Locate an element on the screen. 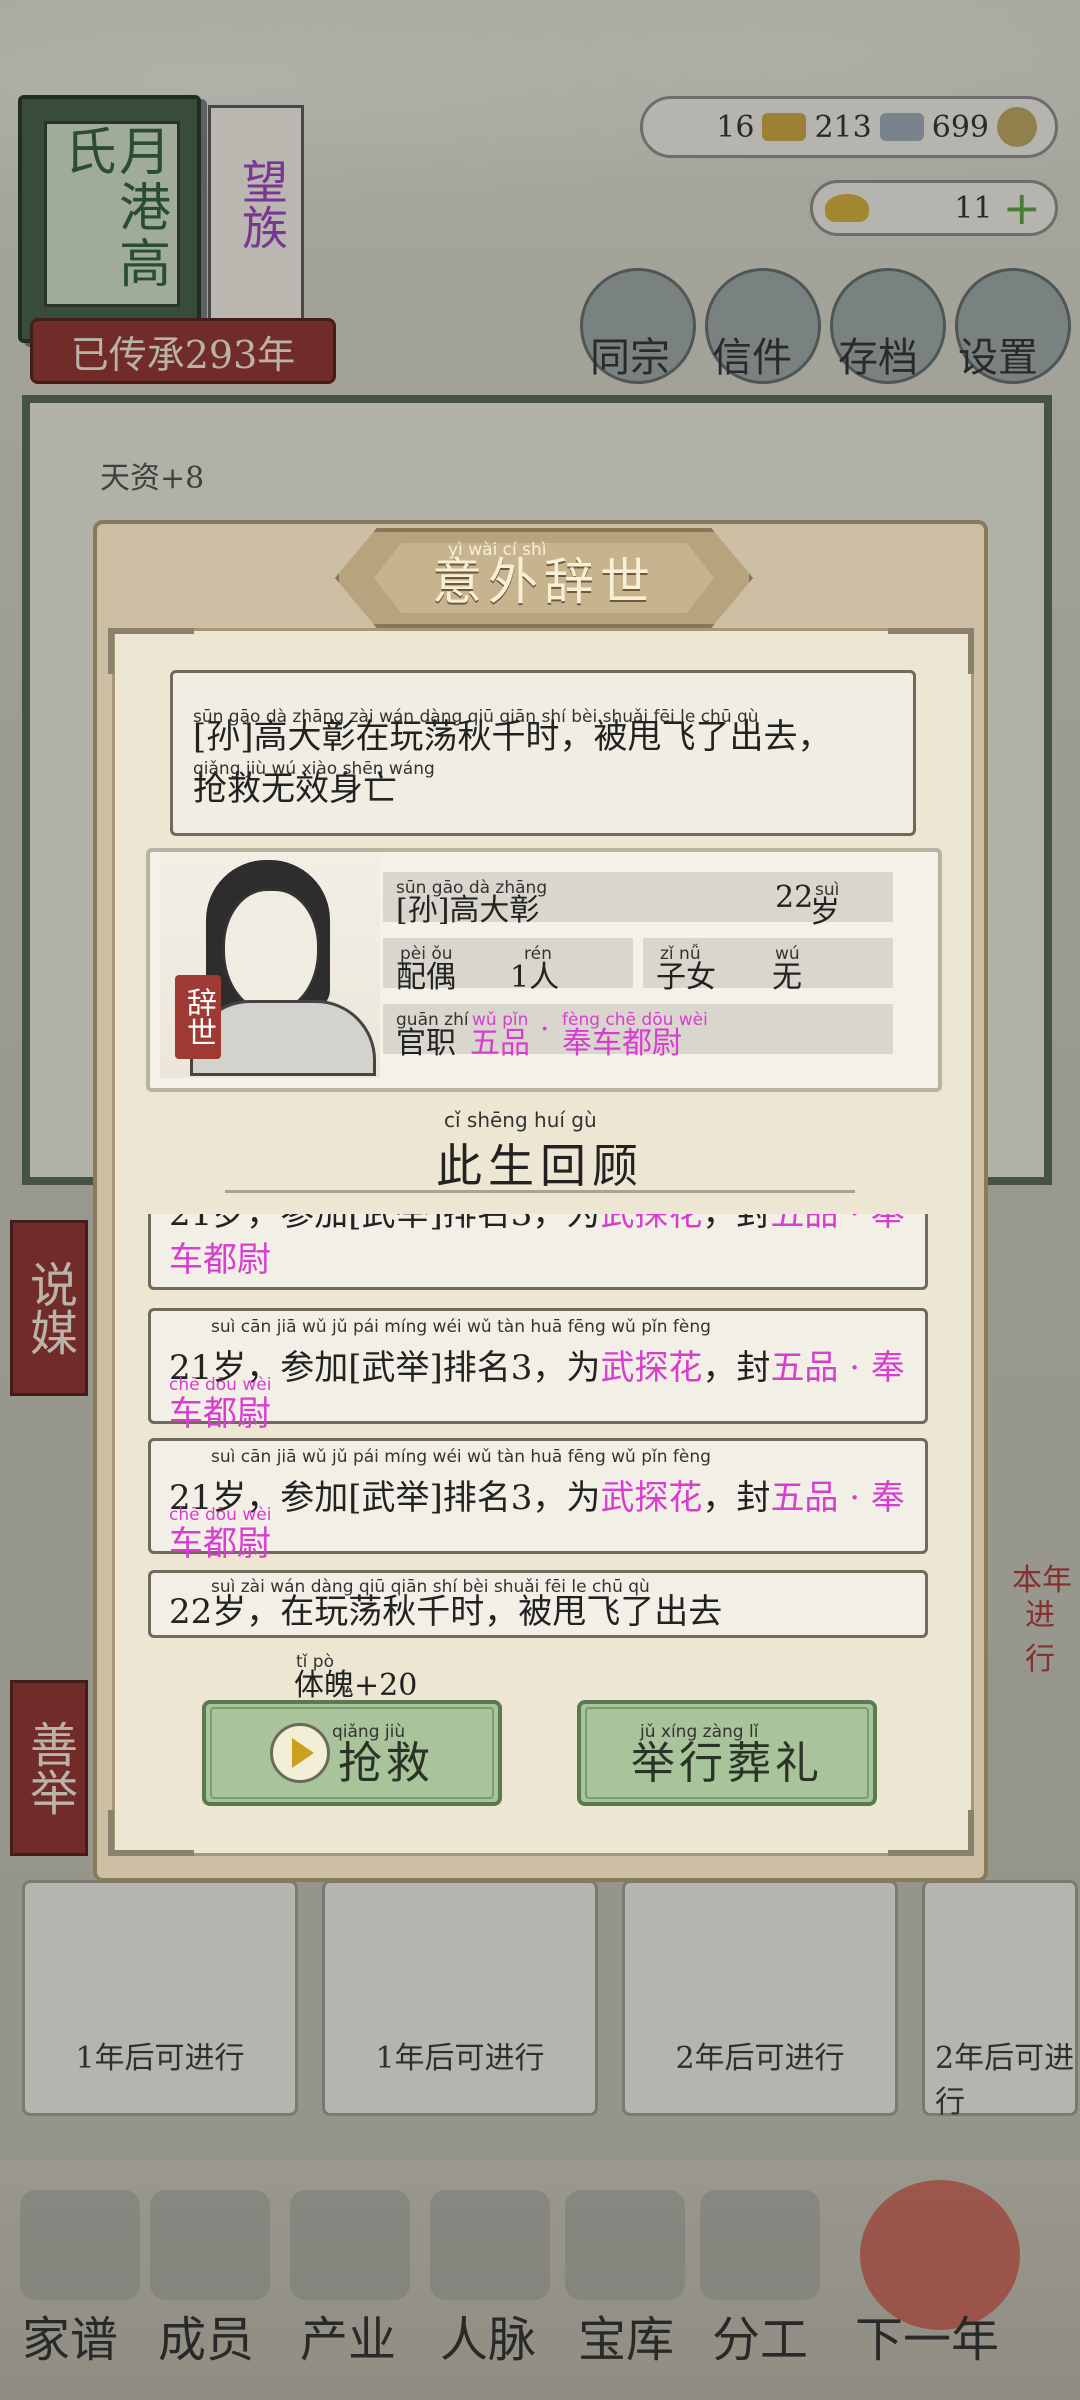 The image size is (1080, 2400). deceased-seal: 辞世 is located at coordinates (198, 1017).